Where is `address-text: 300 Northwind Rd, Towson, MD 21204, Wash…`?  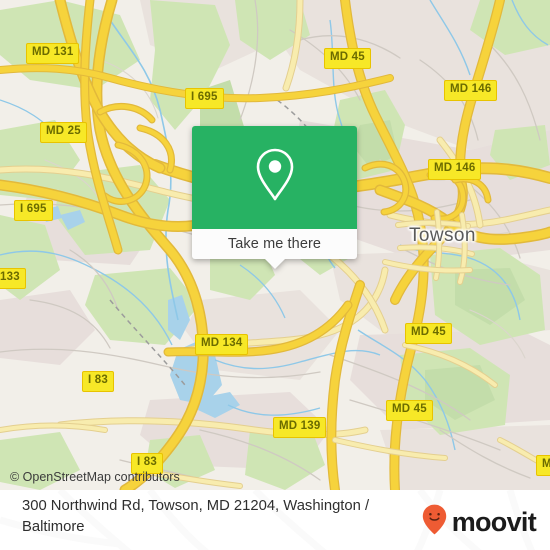
address-text: 300 Northwind Rd, Towson, MD 21204, Wash… is located at coordinates (196, 517).